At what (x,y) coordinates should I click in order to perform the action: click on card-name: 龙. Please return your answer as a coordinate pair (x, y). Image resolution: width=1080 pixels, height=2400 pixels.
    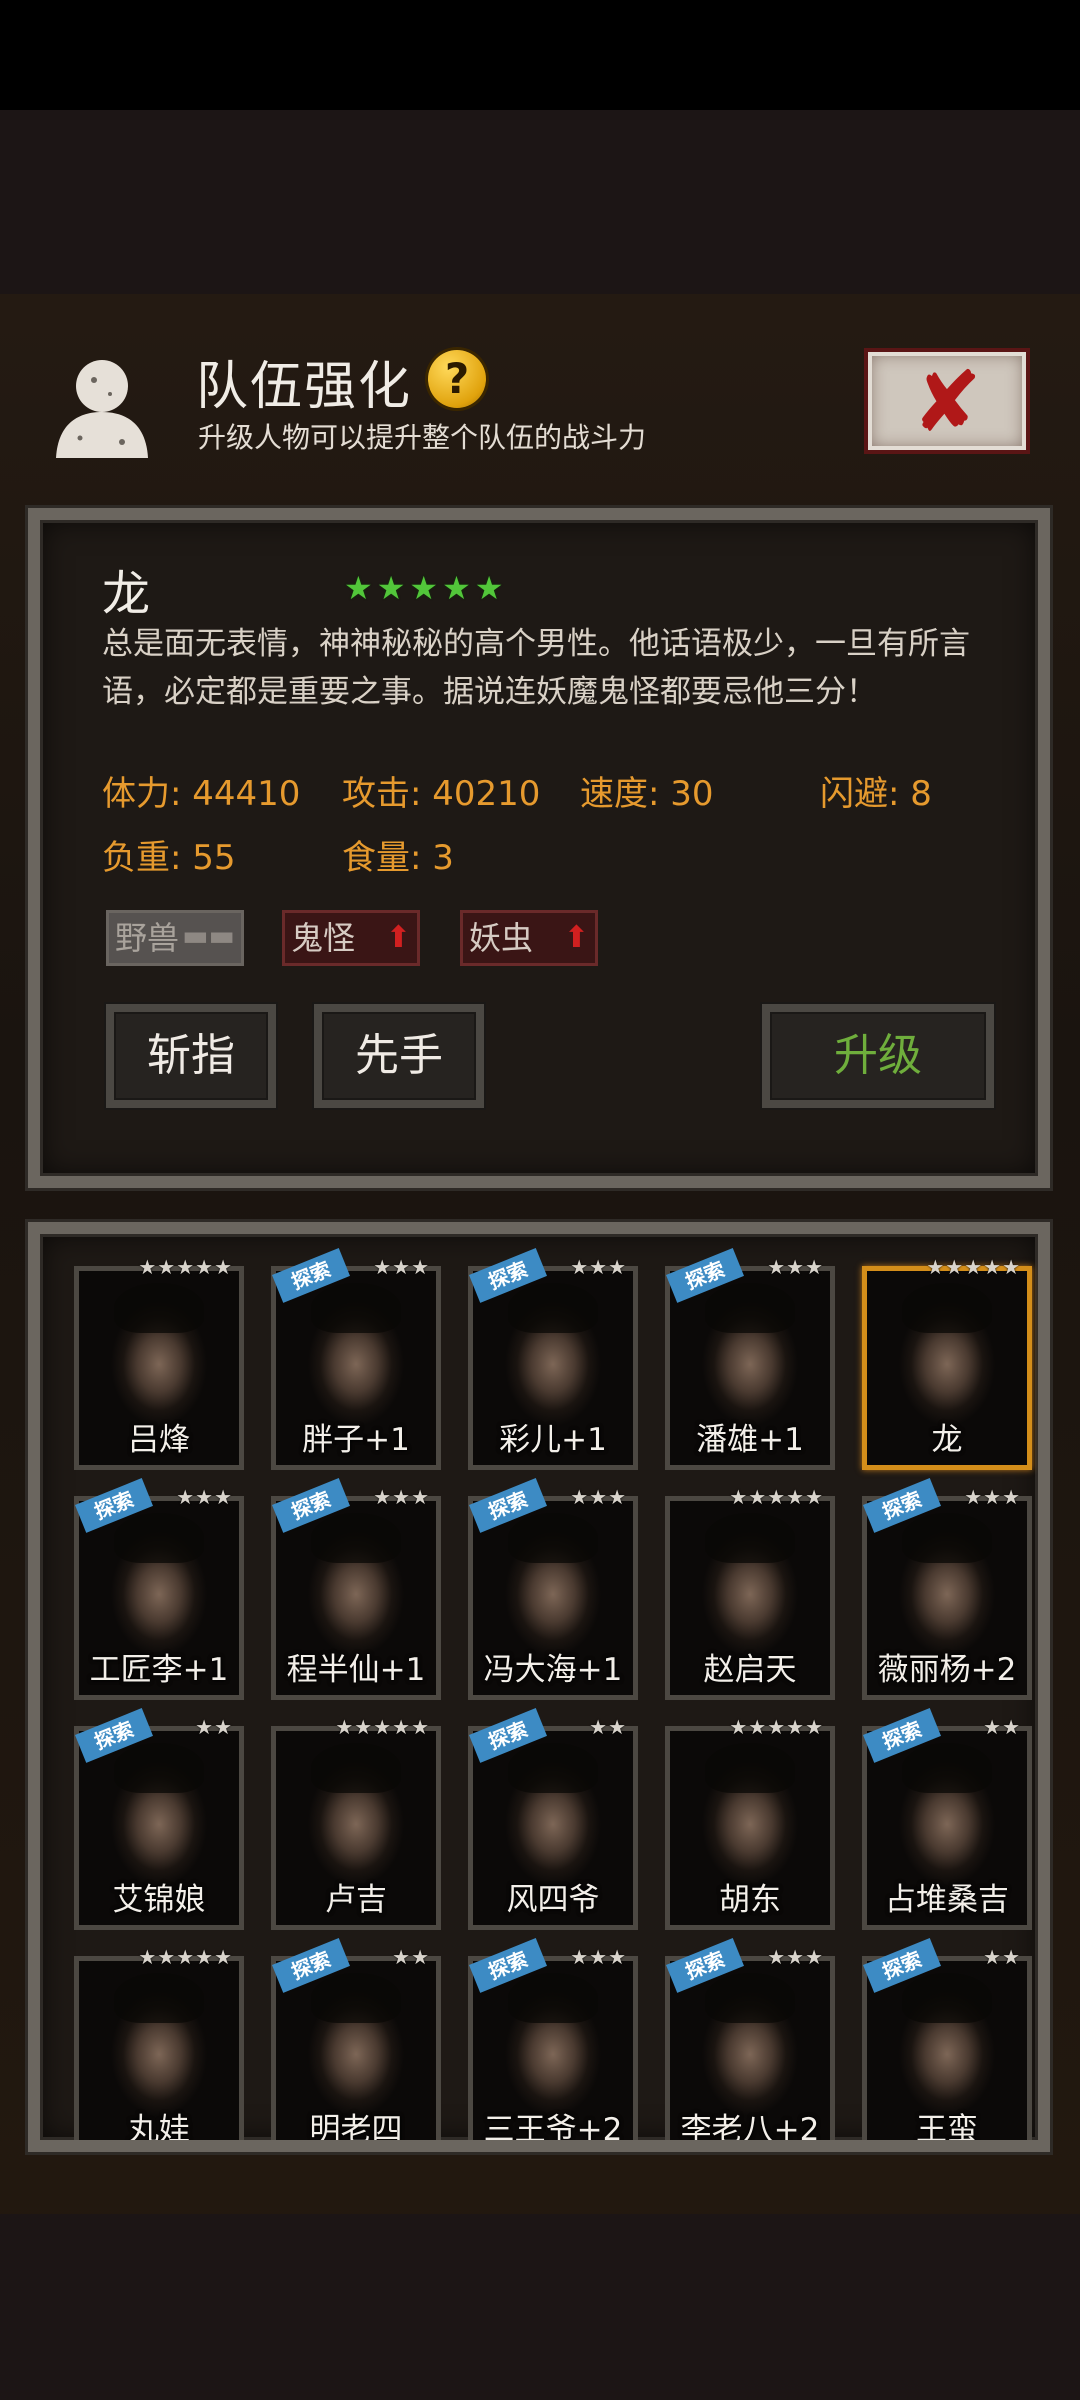
    Looking at the image, I should click on (947, 1440).